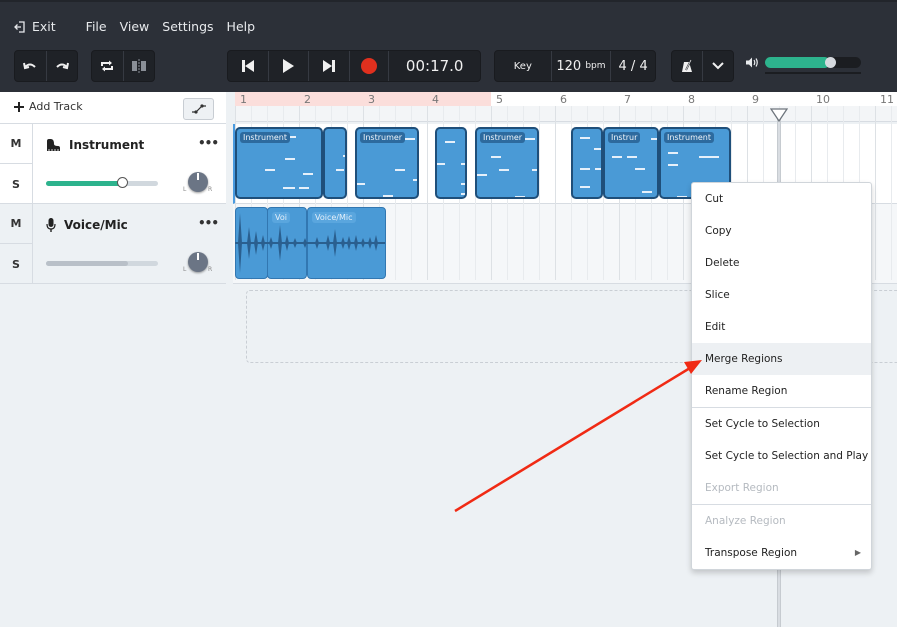  Describe the element at coordinates (831, 62) in the screenshot. I see `master-volume-thumb` at that location.